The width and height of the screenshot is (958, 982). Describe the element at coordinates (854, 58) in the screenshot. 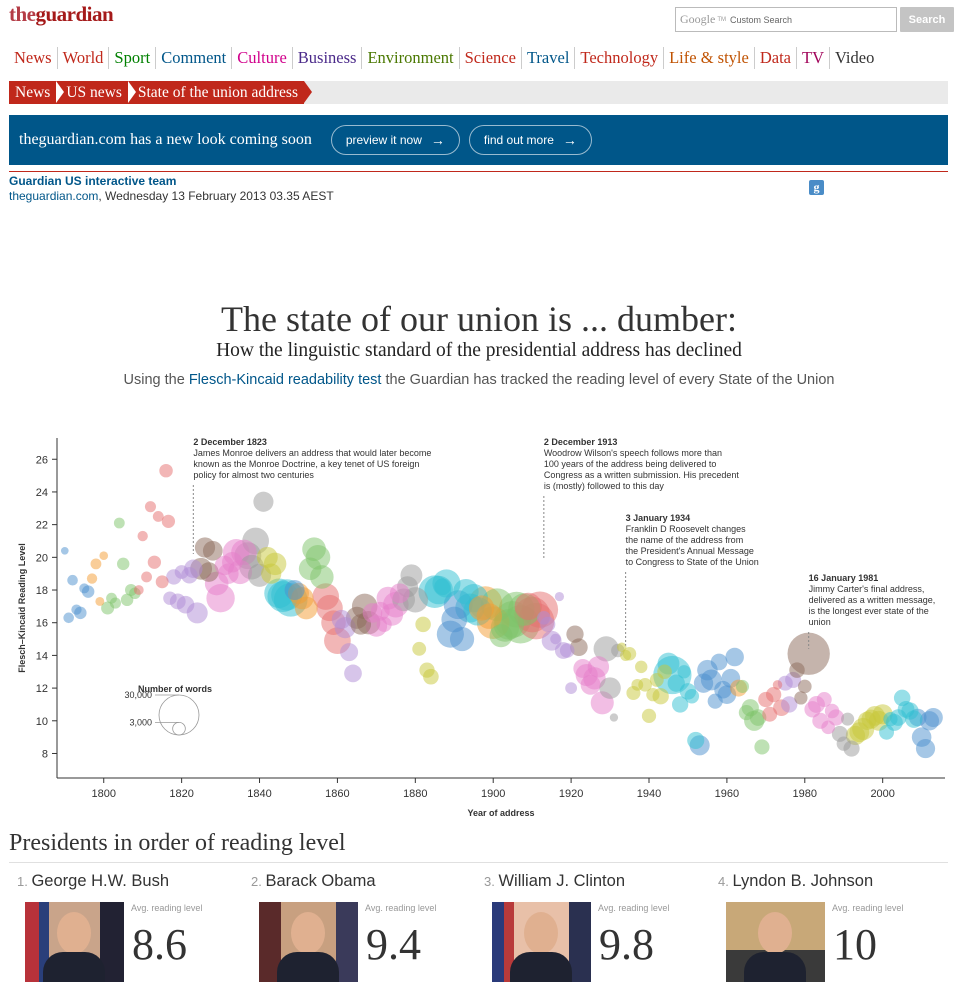

I see `nav-item-video: Video` at that location.